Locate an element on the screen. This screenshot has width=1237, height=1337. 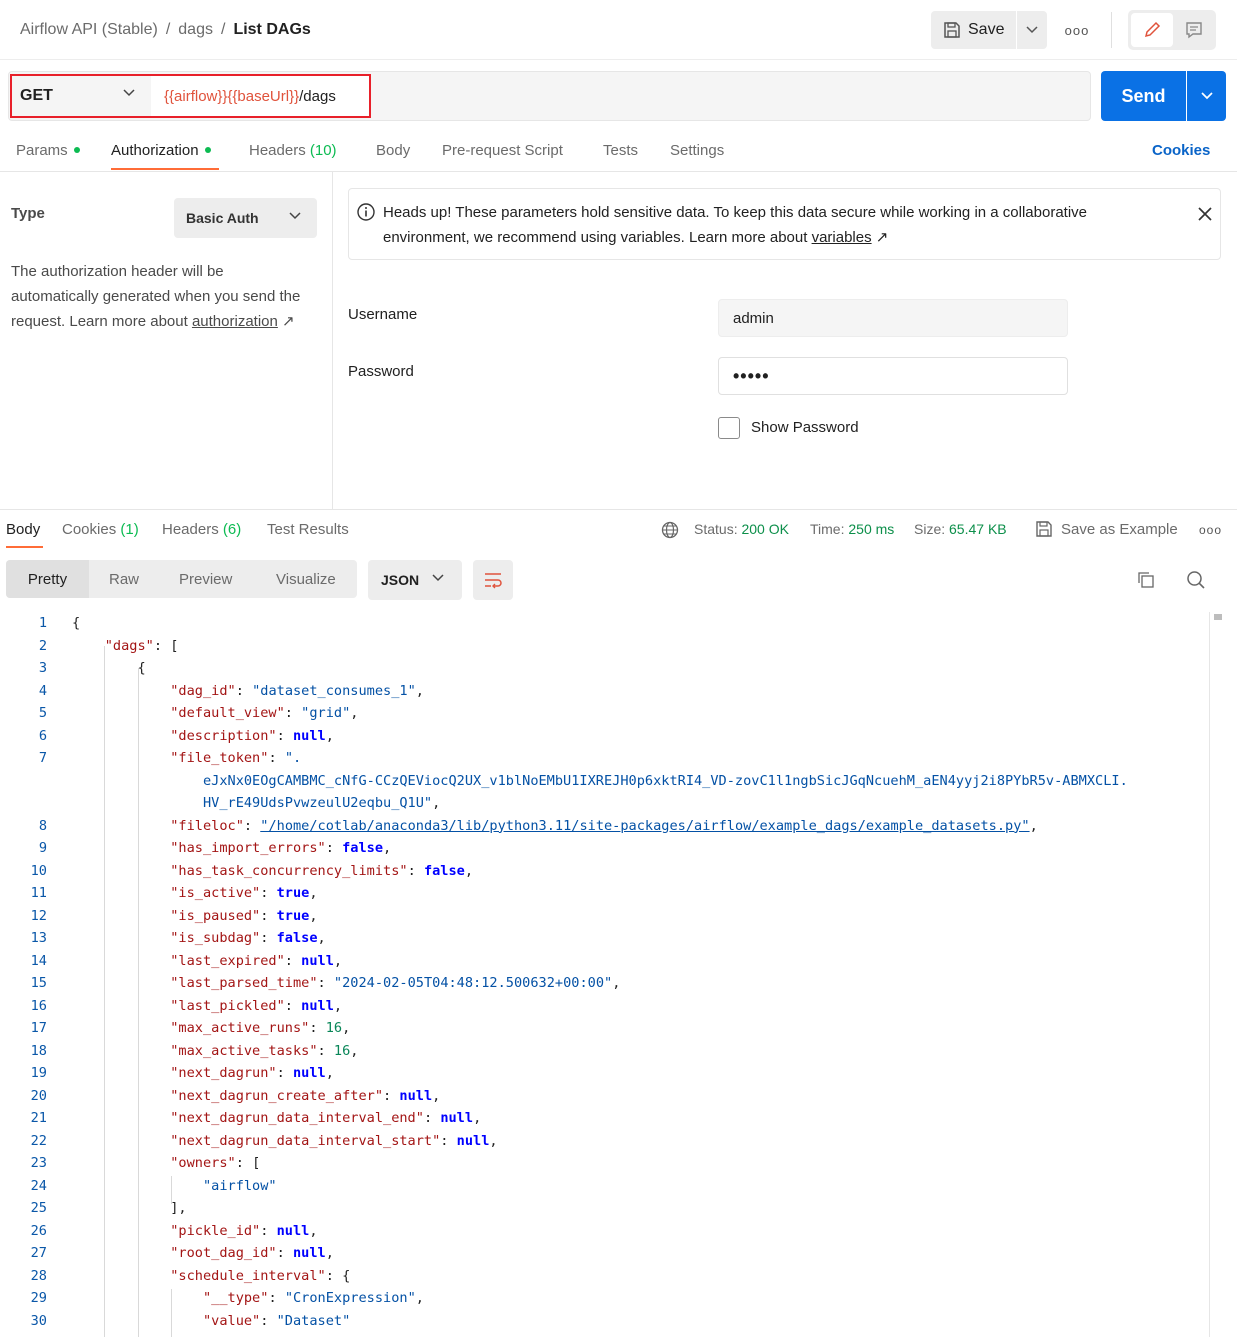
code-line: "default_view": "grid", is located at coordinates (264, 713).